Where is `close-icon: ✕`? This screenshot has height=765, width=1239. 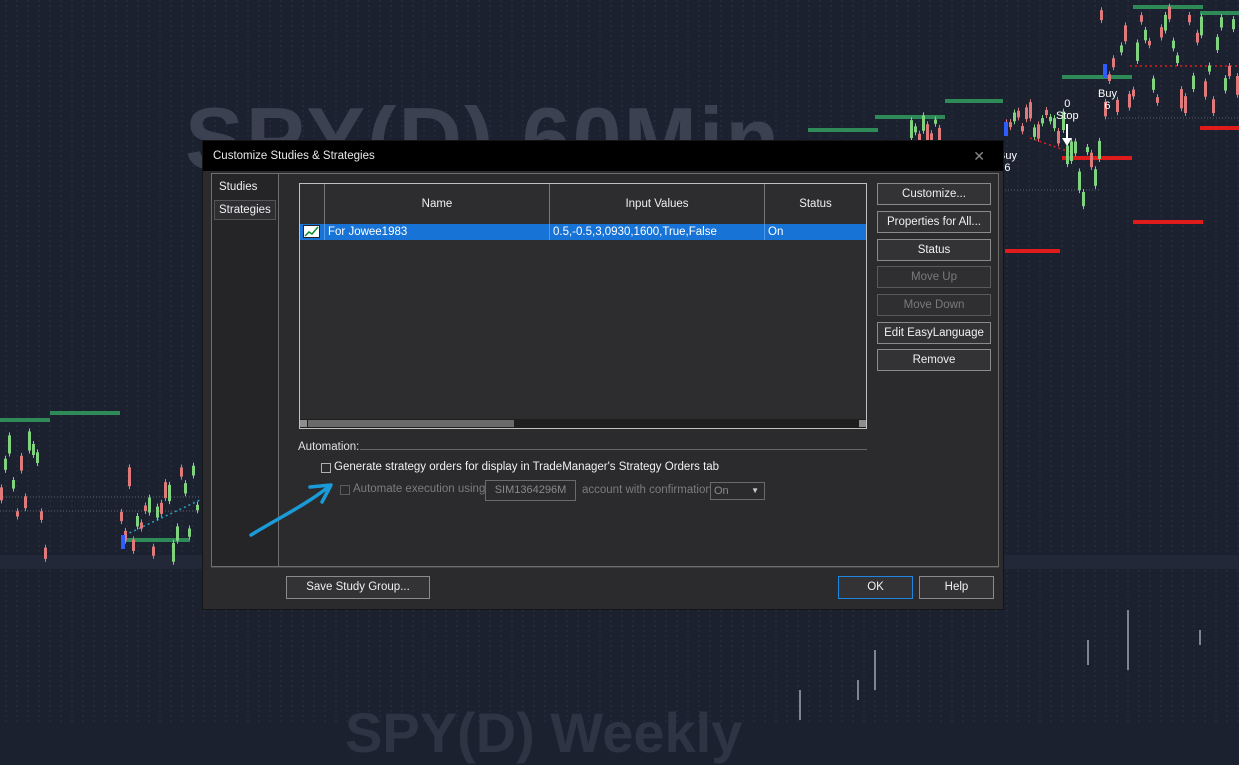
close-icon: ✕ is located at coordinates (979, 156).